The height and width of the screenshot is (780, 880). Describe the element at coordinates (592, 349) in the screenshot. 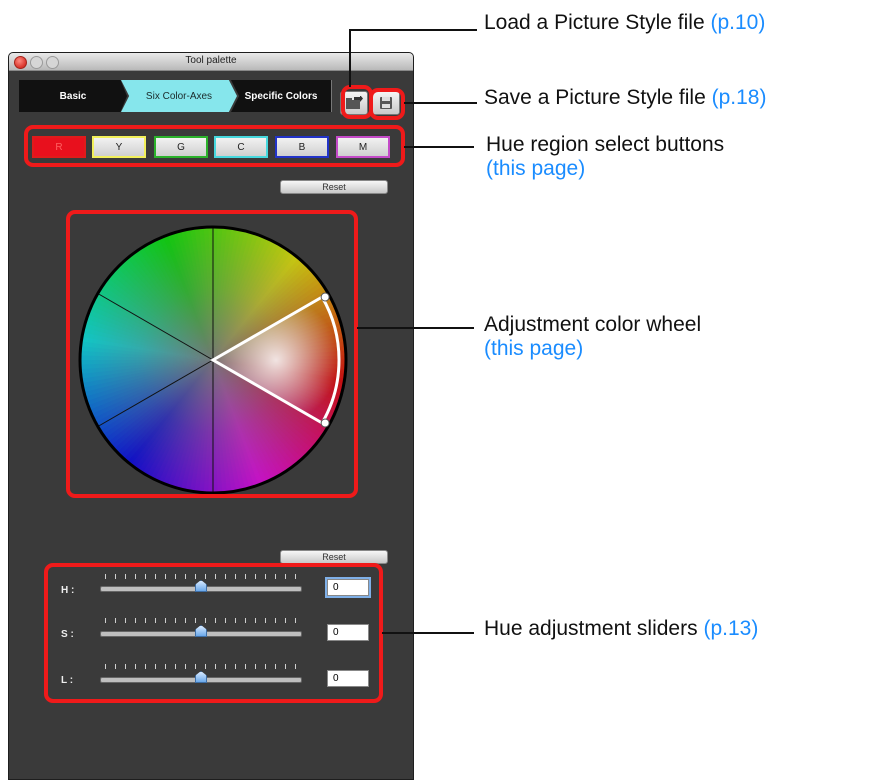

I see `wheel-page-link: (this page)` at that location.